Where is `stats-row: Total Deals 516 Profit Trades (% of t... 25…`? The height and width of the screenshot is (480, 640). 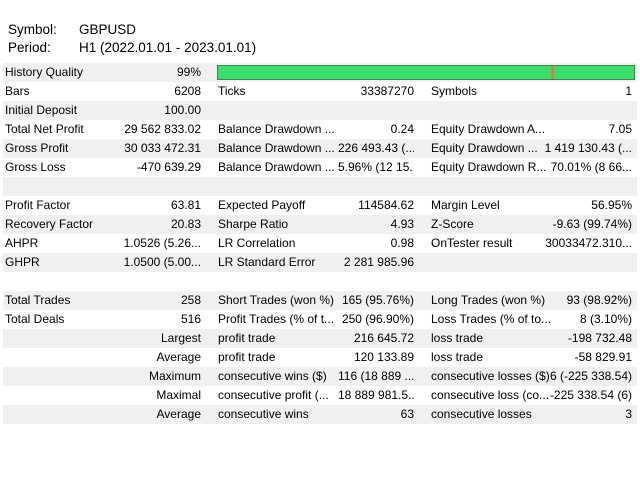
stats-row: Total Deals 516 Profit Trades (% of t... 25… is located at coordinates (320, 319).